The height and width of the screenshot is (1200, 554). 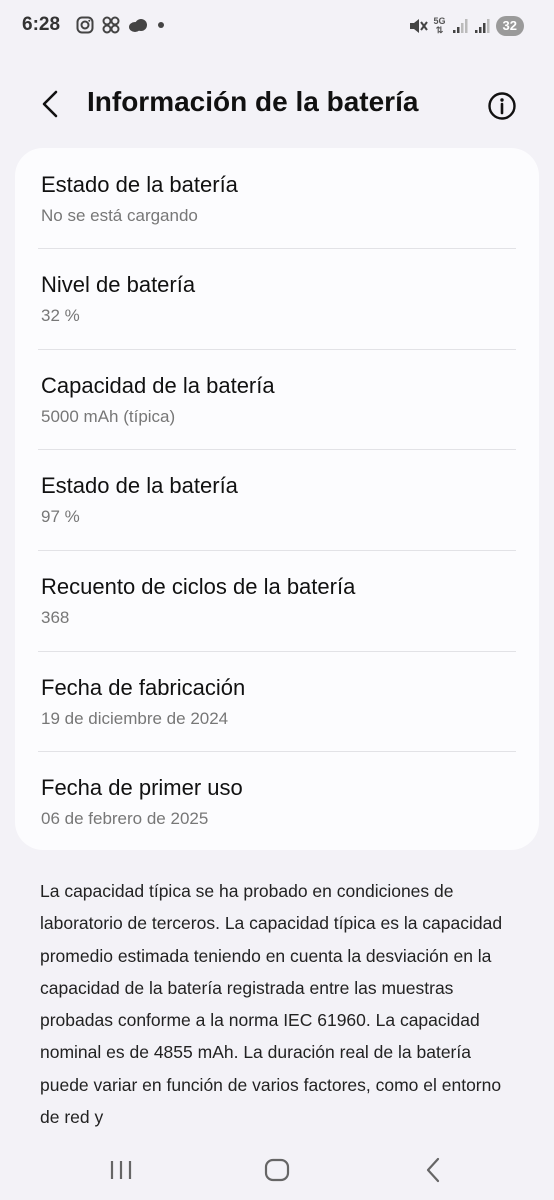 I want to click on home-icon, so click(x=277, y=1170).